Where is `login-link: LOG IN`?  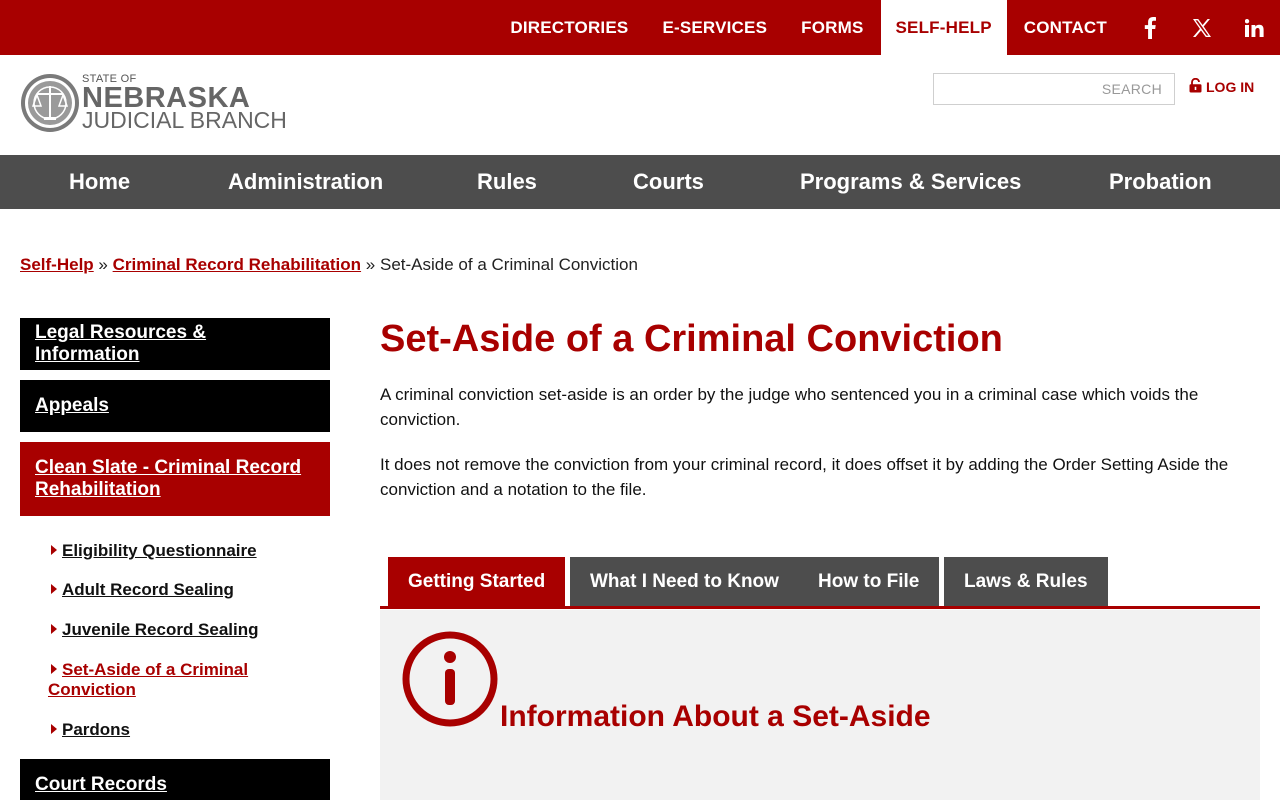 login-link: LOG IN is located at coordinates (1222, 86).